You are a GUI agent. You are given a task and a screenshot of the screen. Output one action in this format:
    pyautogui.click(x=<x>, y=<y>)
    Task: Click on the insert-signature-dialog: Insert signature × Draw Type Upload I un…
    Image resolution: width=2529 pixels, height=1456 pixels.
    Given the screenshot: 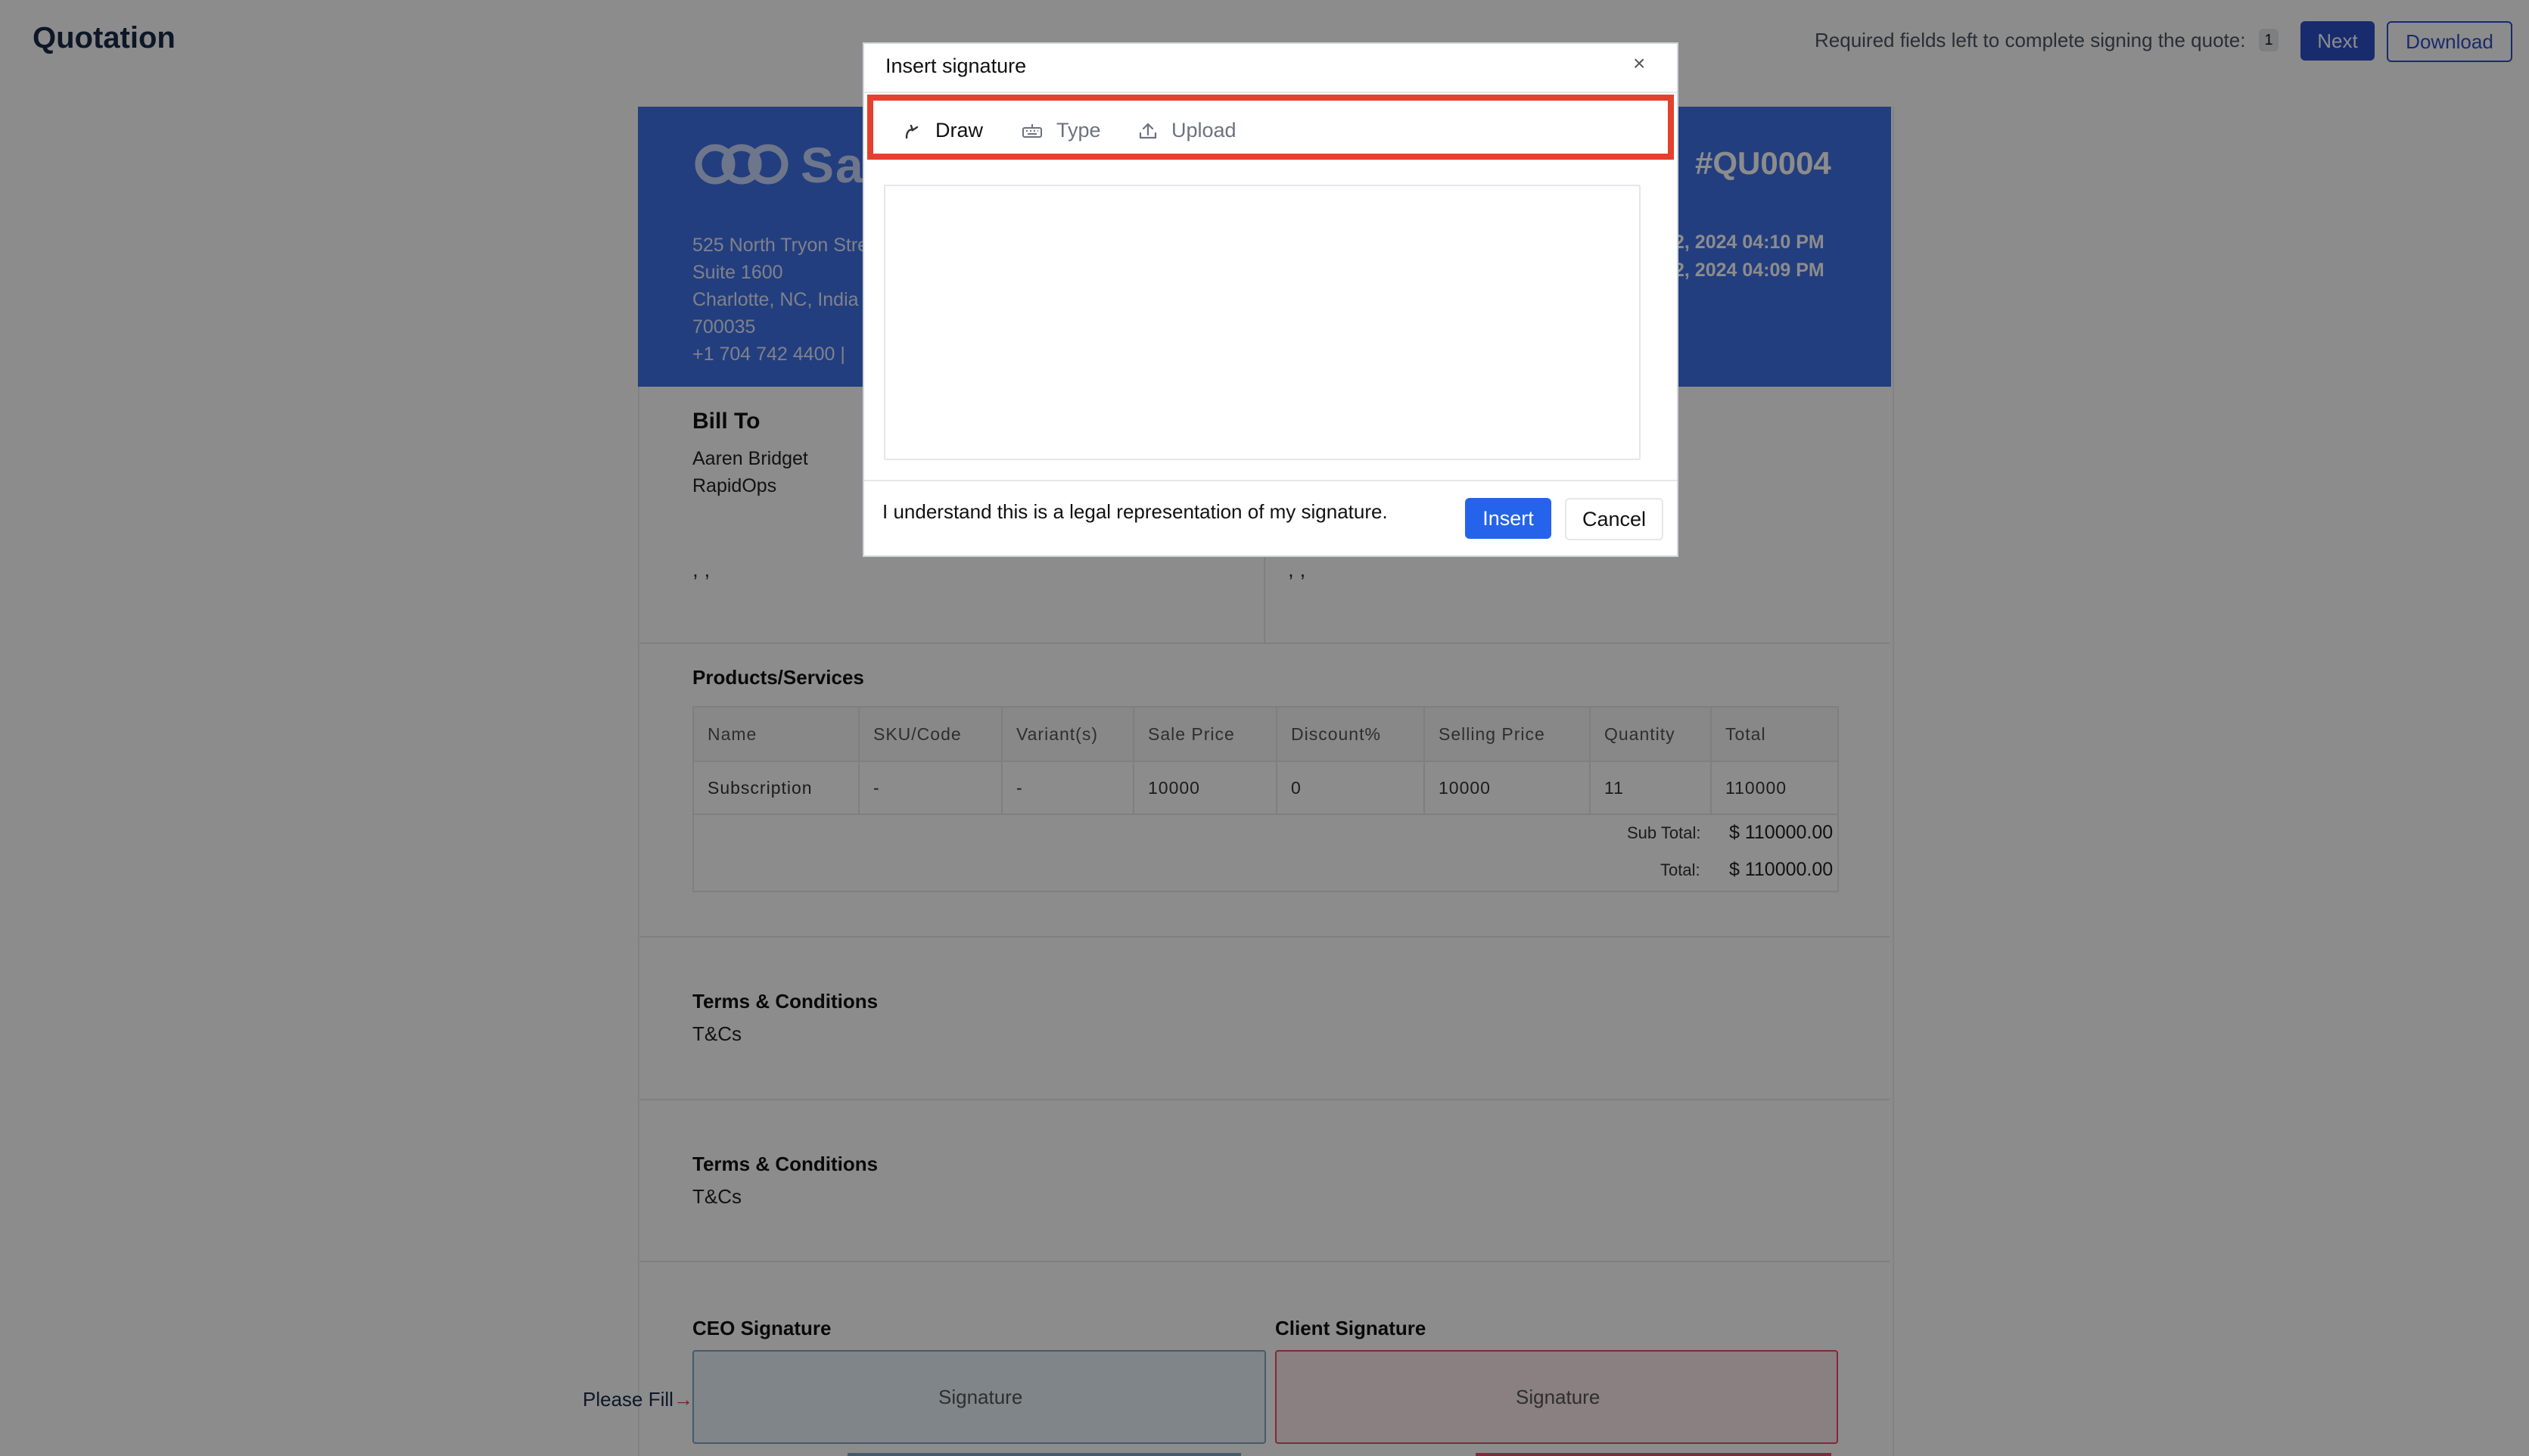 What is the action you would take?
    pyautogui.click(x=1270, y=299)
    